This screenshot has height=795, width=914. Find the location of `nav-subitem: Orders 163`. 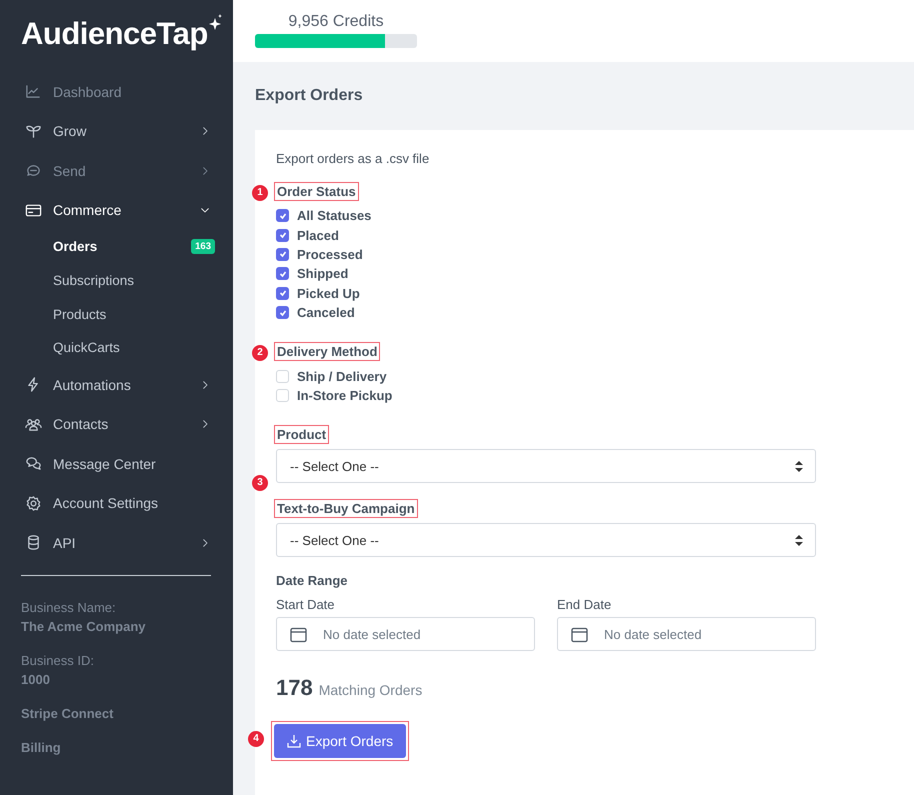

nav-subitem: Orders 163 is located at coordinates (116, 247).